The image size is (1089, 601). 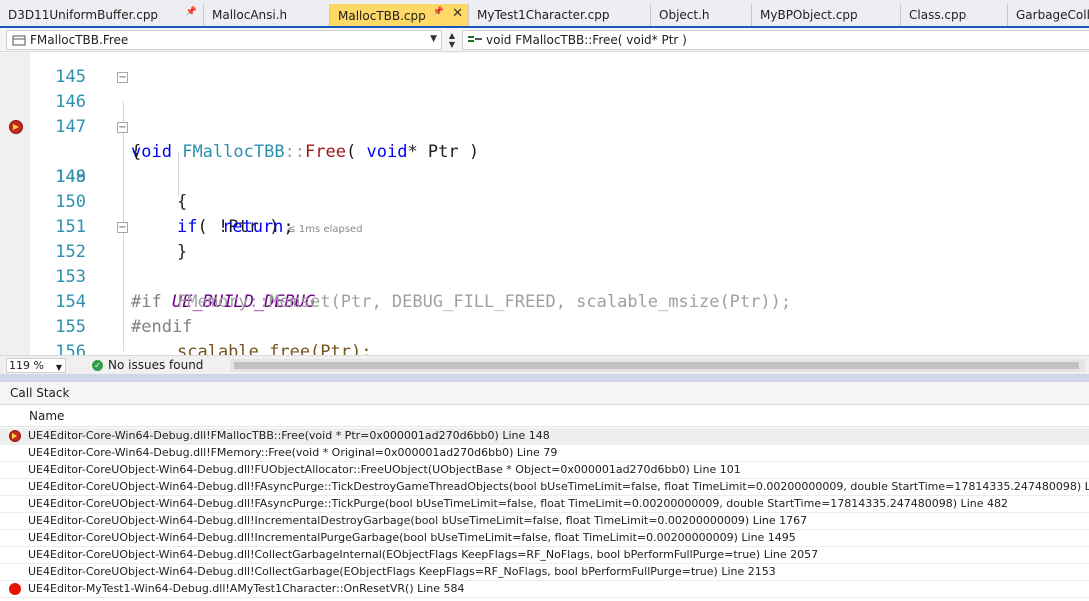 I want to click on tab-garbagecollection: GarbageColl, so click(x=1048, y=15).